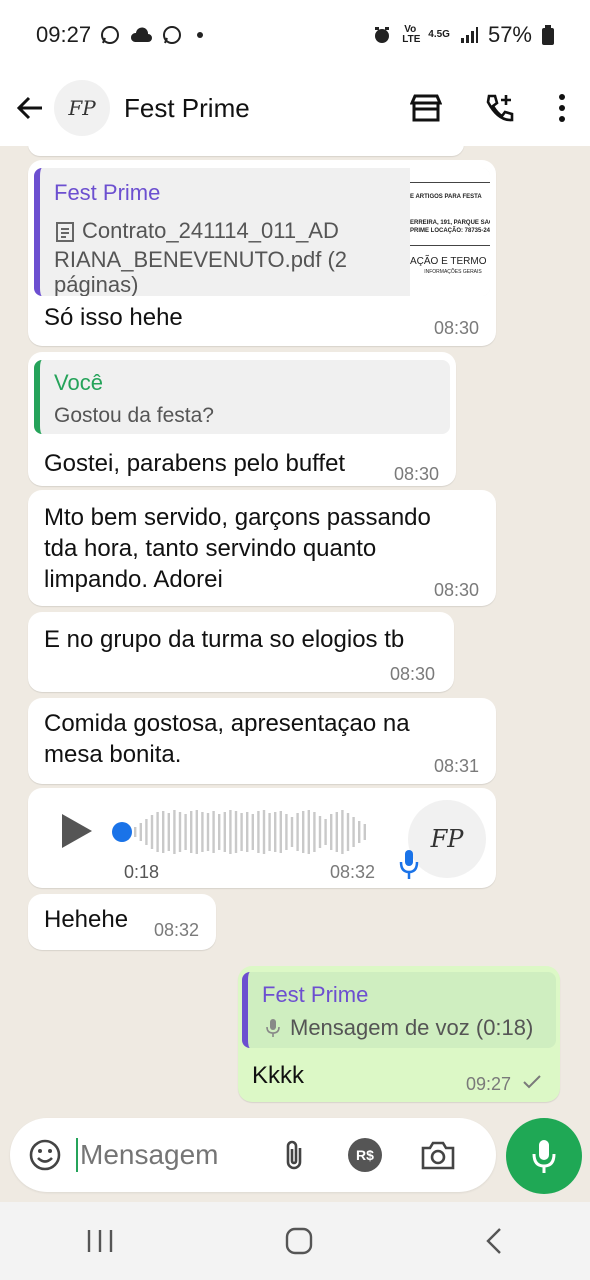 This screenshot has height=1280, width=590. I want to click on message-text: Hehehe, so click(86, 919).